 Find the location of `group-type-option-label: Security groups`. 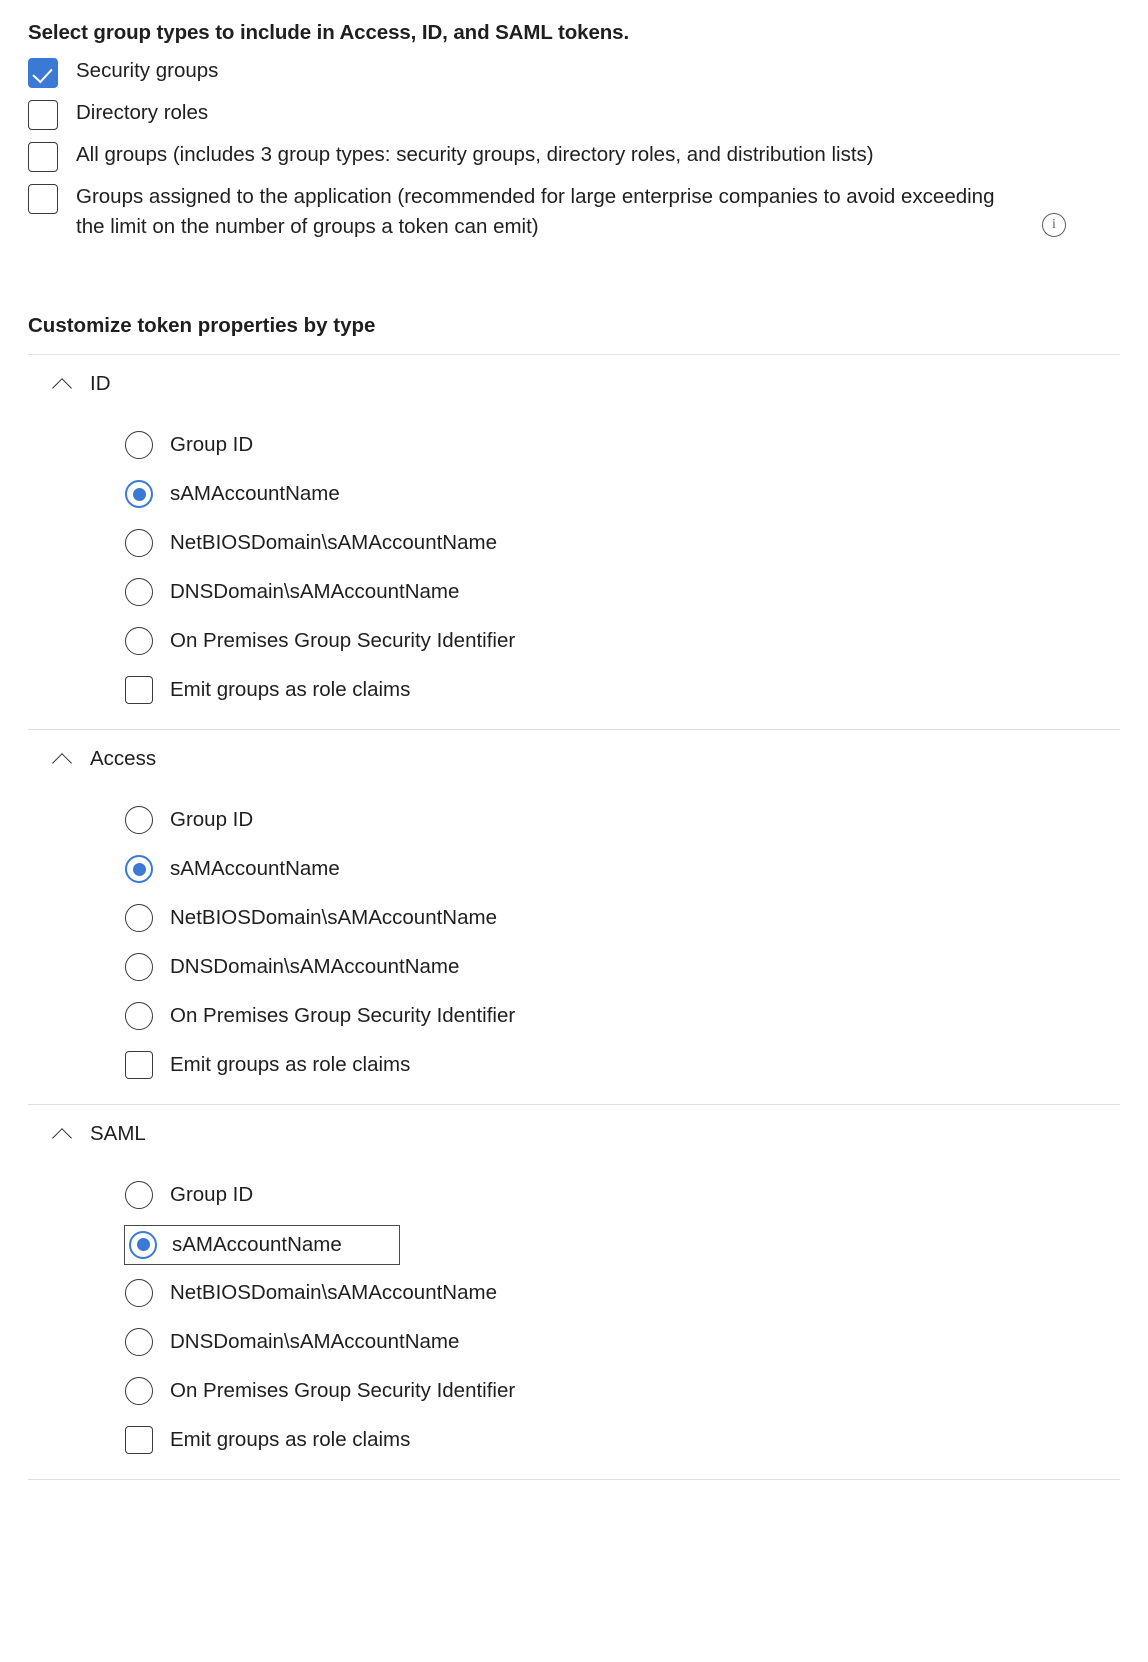

group-type-option-label: Security groups is located at coordinates (147, 70).